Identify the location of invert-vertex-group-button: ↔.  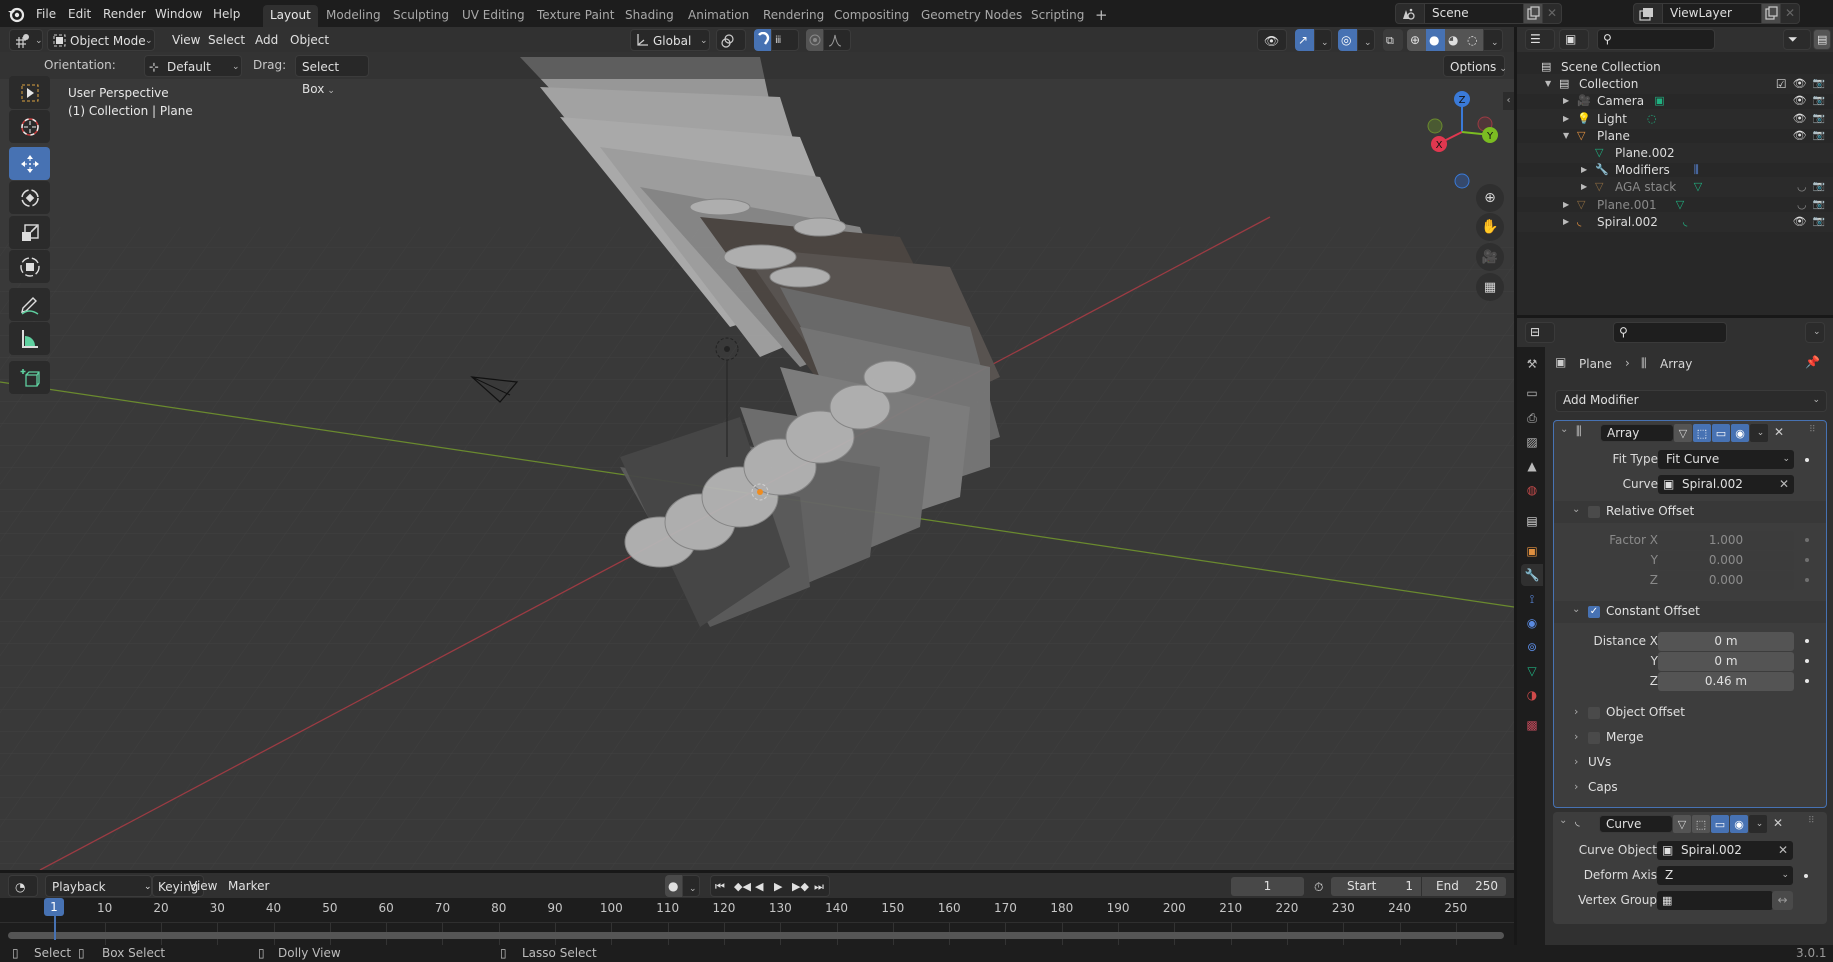
(1782, 900).